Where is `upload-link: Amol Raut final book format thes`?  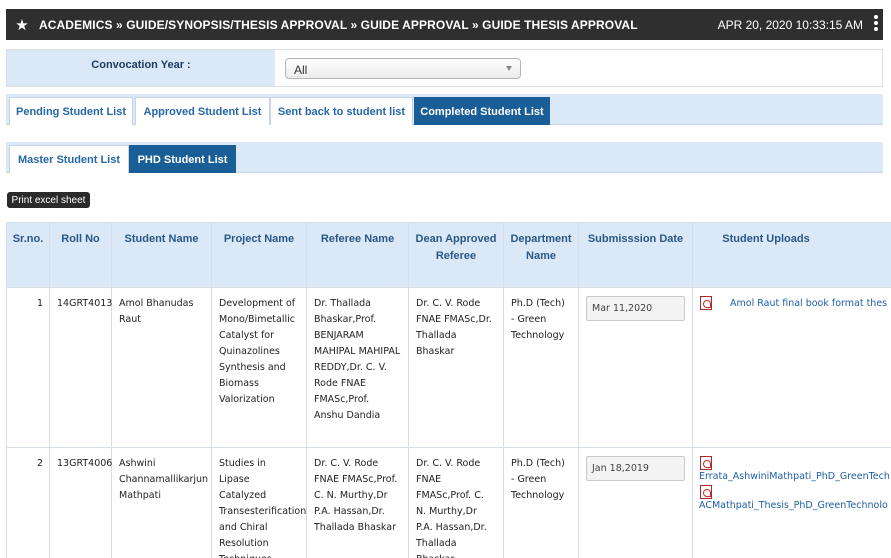 upload-link: Amol Raut final book format thes is located at coordinates (795, 304).